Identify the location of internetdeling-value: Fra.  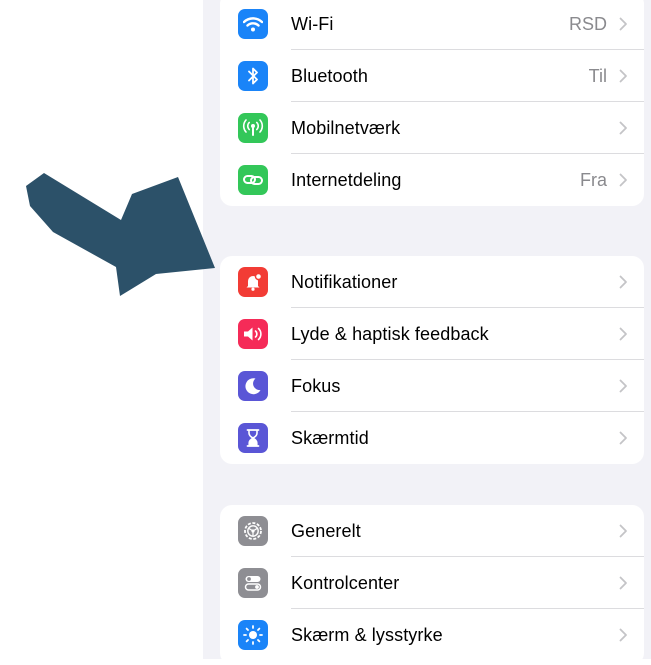
(593, 179).